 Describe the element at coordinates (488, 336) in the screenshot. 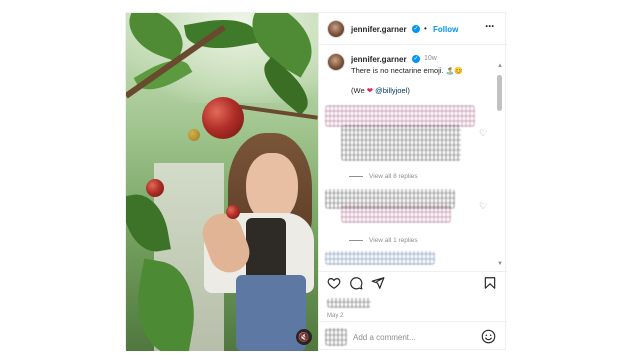

I see `emoji-icon` at that location.